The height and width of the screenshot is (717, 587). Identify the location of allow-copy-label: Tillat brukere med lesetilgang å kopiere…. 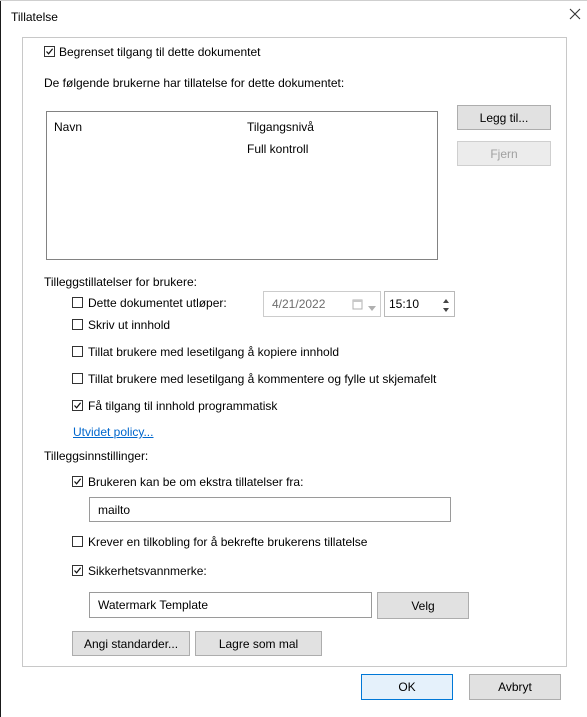
(214, 352).